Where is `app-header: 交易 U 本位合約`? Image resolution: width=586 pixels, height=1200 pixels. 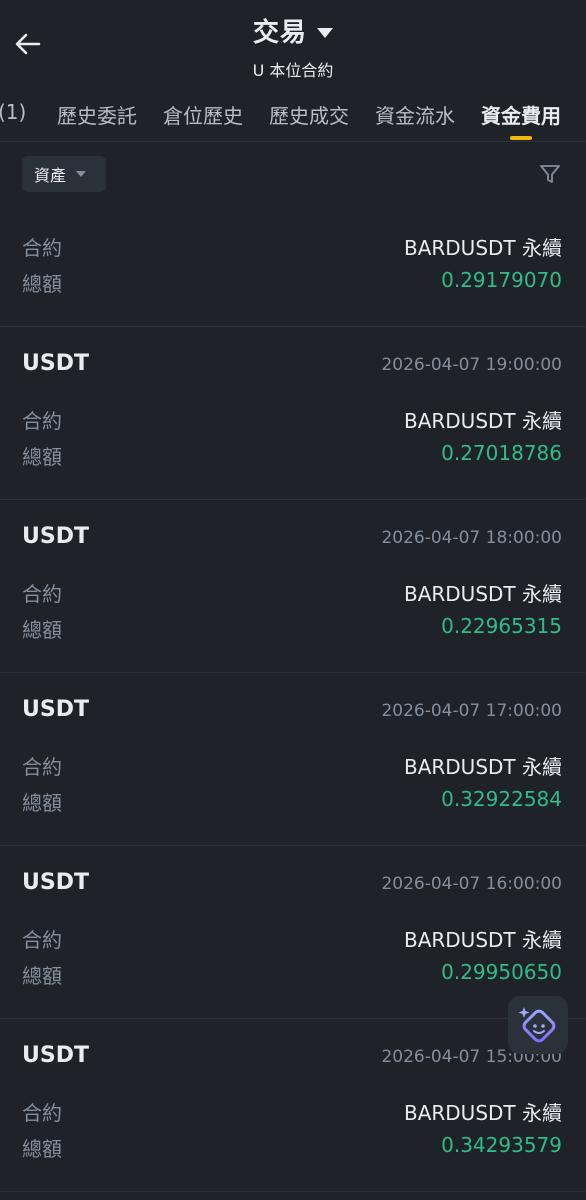
app-header: 交易 U 本位合約 is located at coordinates (293, 44).